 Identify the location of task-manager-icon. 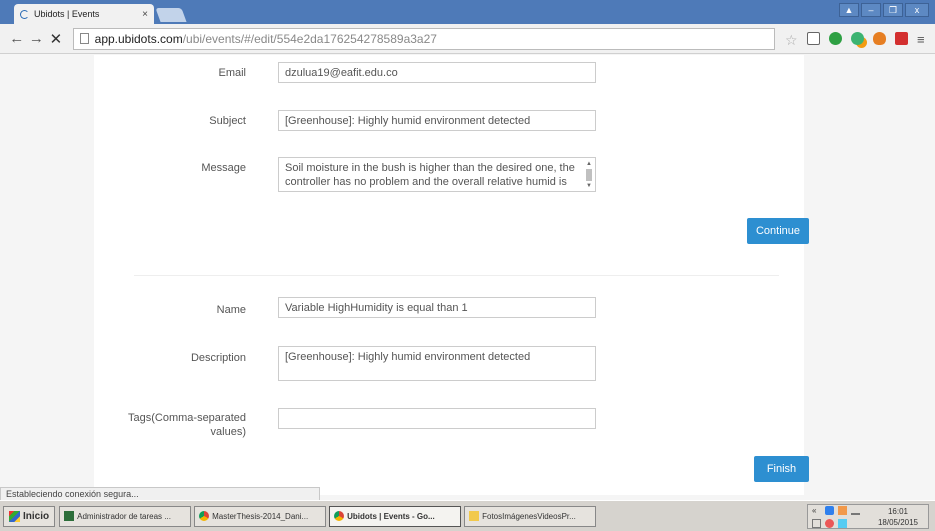
(69, 516).